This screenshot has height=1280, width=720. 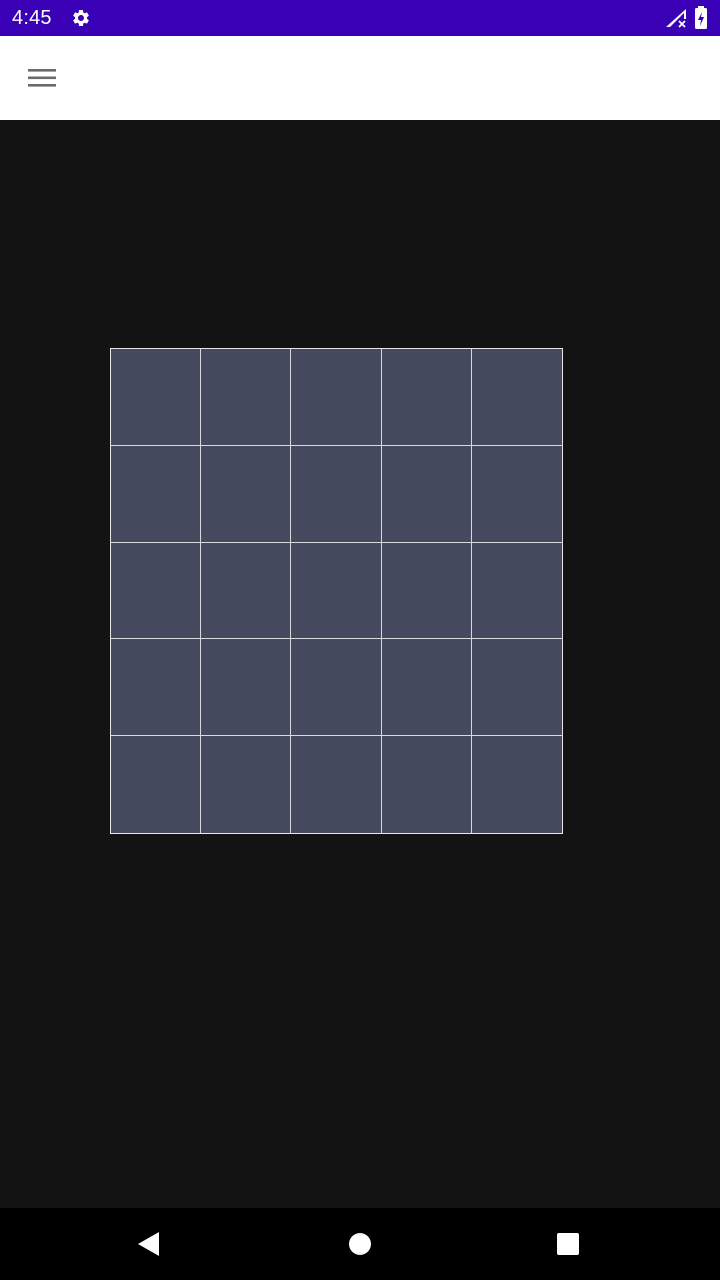 I want to click on menu-button, so click(x=42, y=78).